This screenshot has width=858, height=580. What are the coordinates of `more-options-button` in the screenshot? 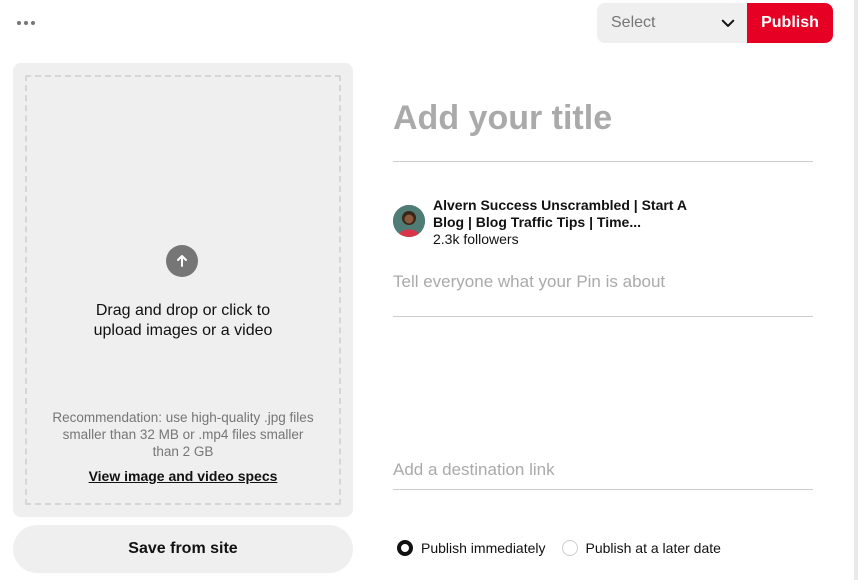 It's located at (26, 23).